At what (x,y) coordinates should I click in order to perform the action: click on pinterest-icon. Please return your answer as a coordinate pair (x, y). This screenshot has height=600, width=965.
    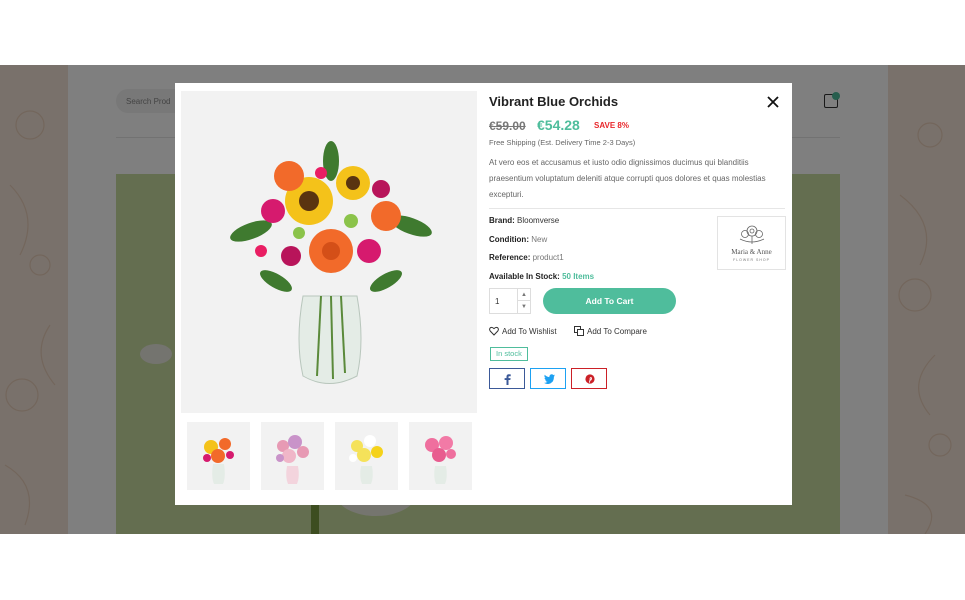
    Looking at the image, I should click on (590, 379).